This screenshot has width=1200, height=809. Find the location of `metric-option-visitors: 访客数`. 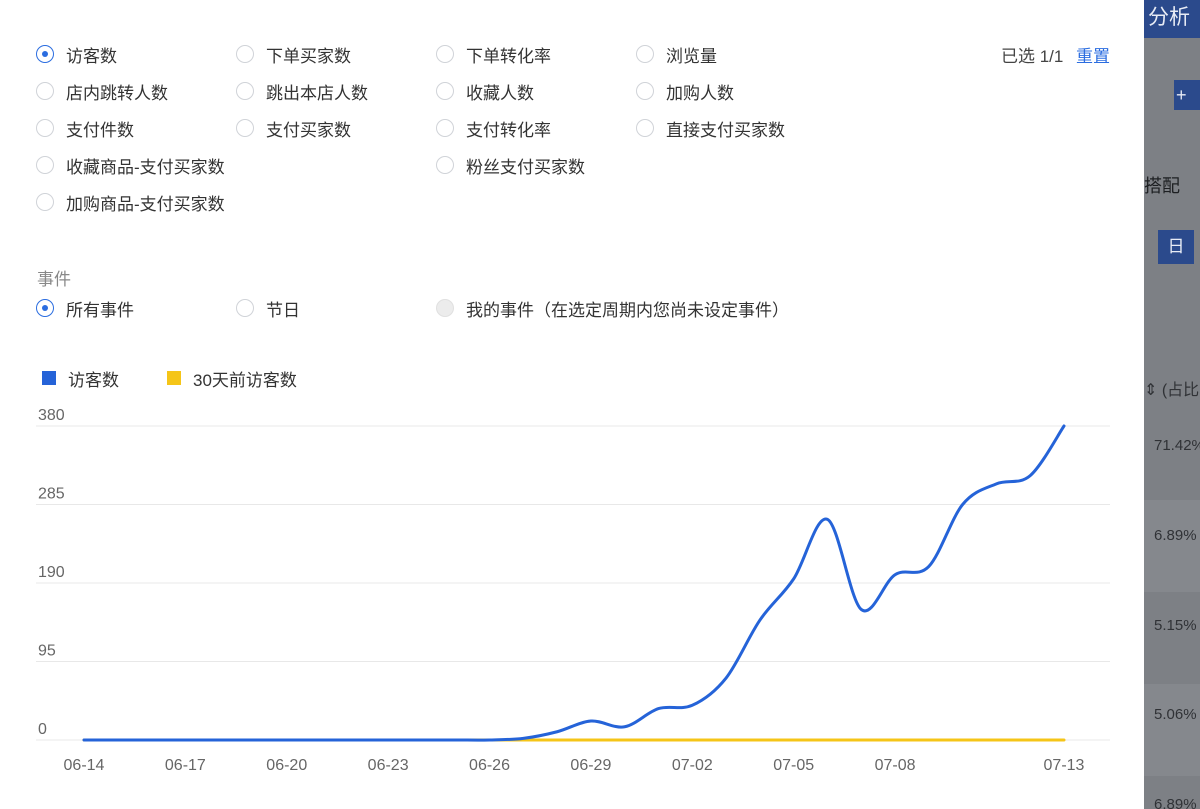

metric-option-visitors: 访客数 is located at coordinates (76, 54).